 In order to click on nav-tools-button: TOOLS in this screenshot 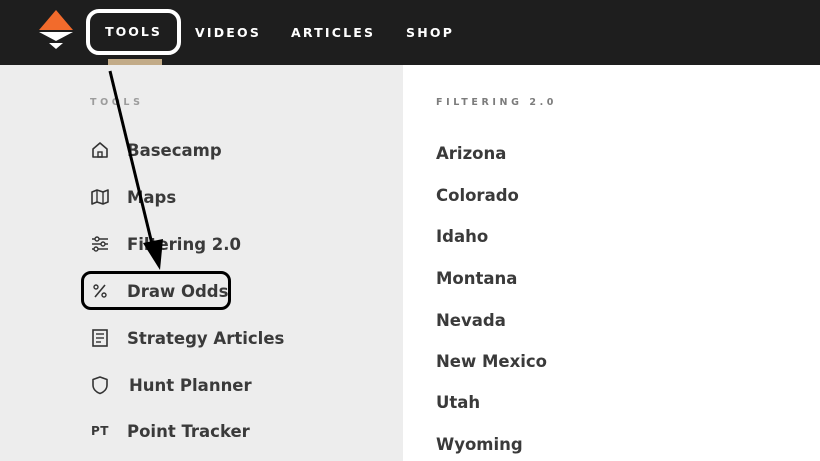, I will do `click(133, 32)`.